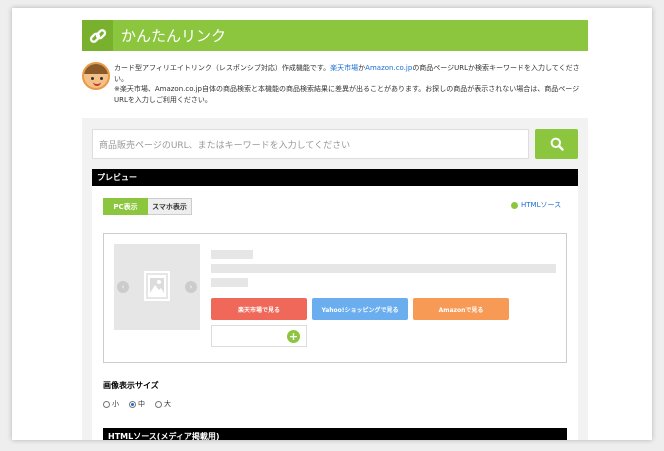  I want to click on html-source-link: HTMLソース, so click(536, 205).